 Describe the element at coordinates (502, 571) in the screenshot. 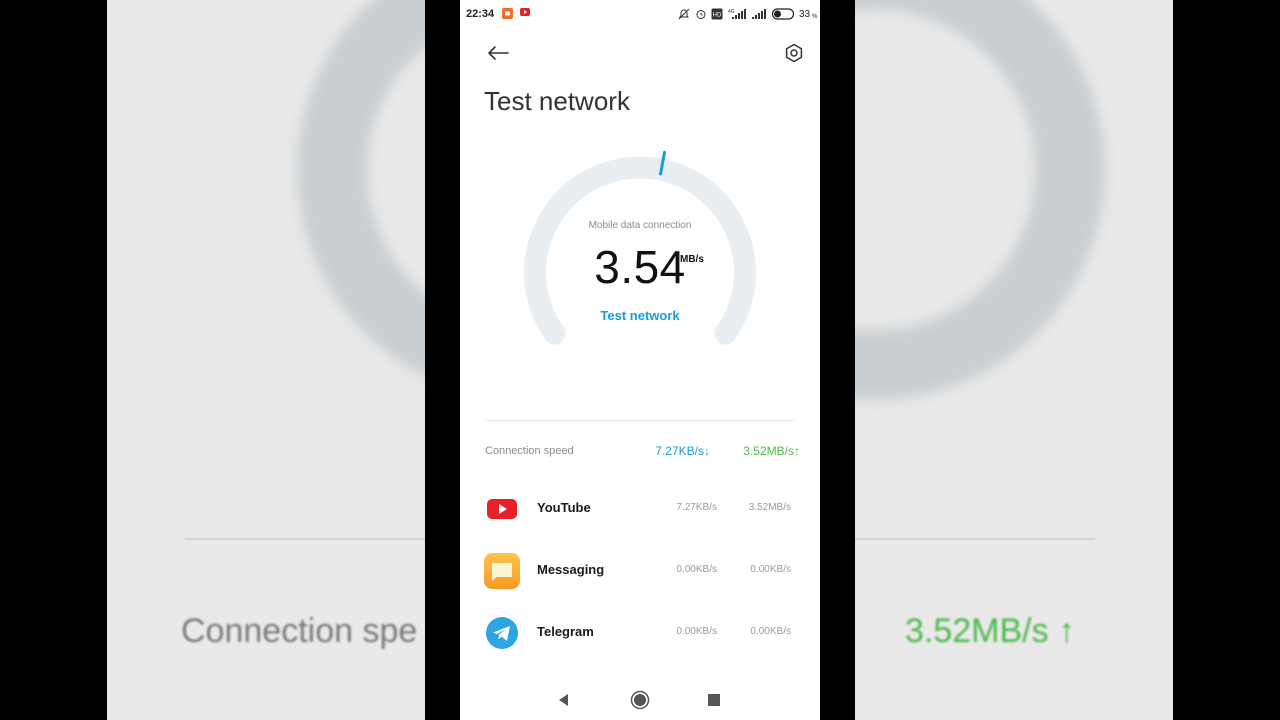

I see `messaging-icon` at that location.